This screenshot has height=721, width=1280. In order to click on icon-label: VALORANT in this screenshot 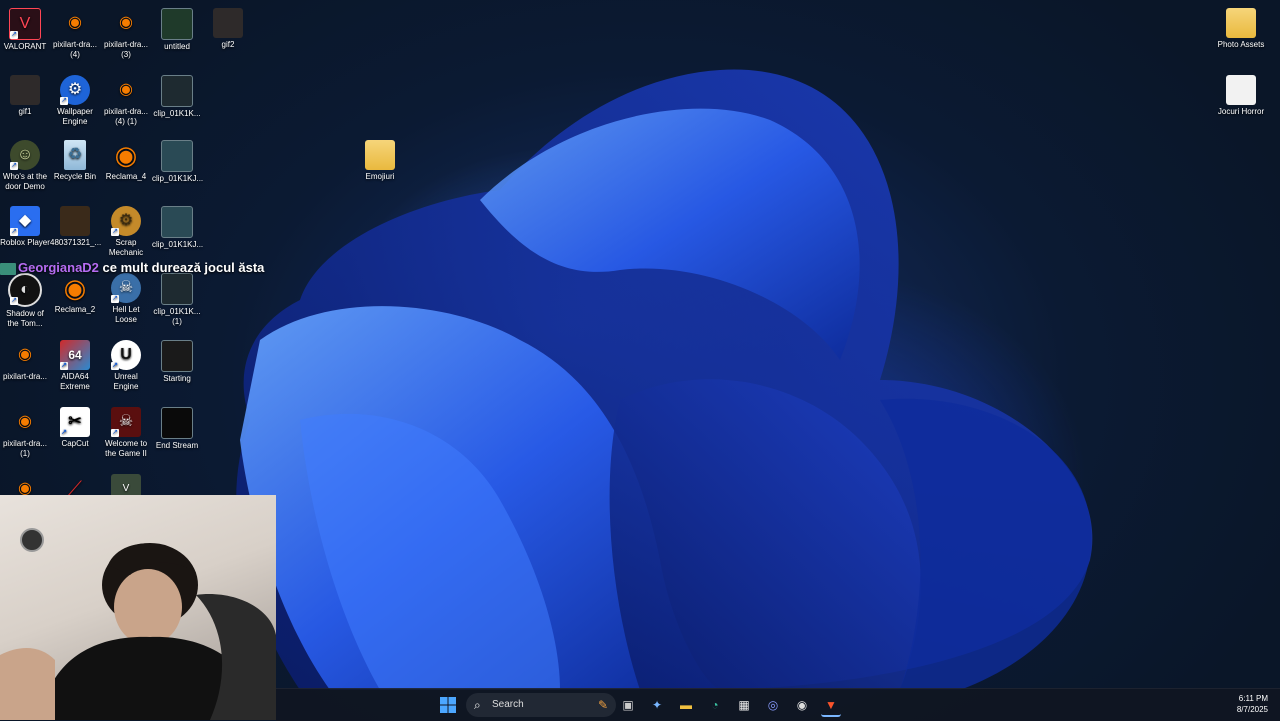, I will do `click(25, 46)`.